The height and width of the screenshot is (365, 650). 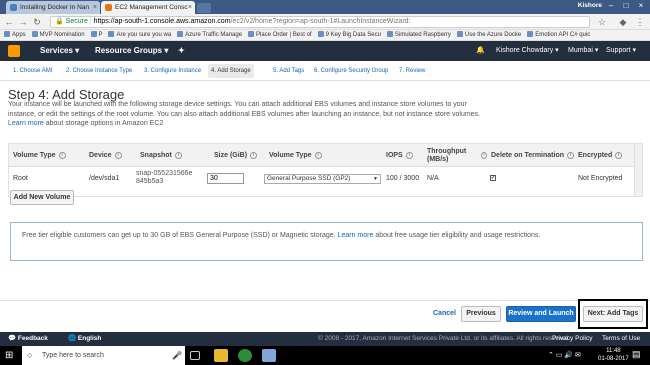 I want to click on bookmark: Are you sure you wa, so click(x=139, y=35).